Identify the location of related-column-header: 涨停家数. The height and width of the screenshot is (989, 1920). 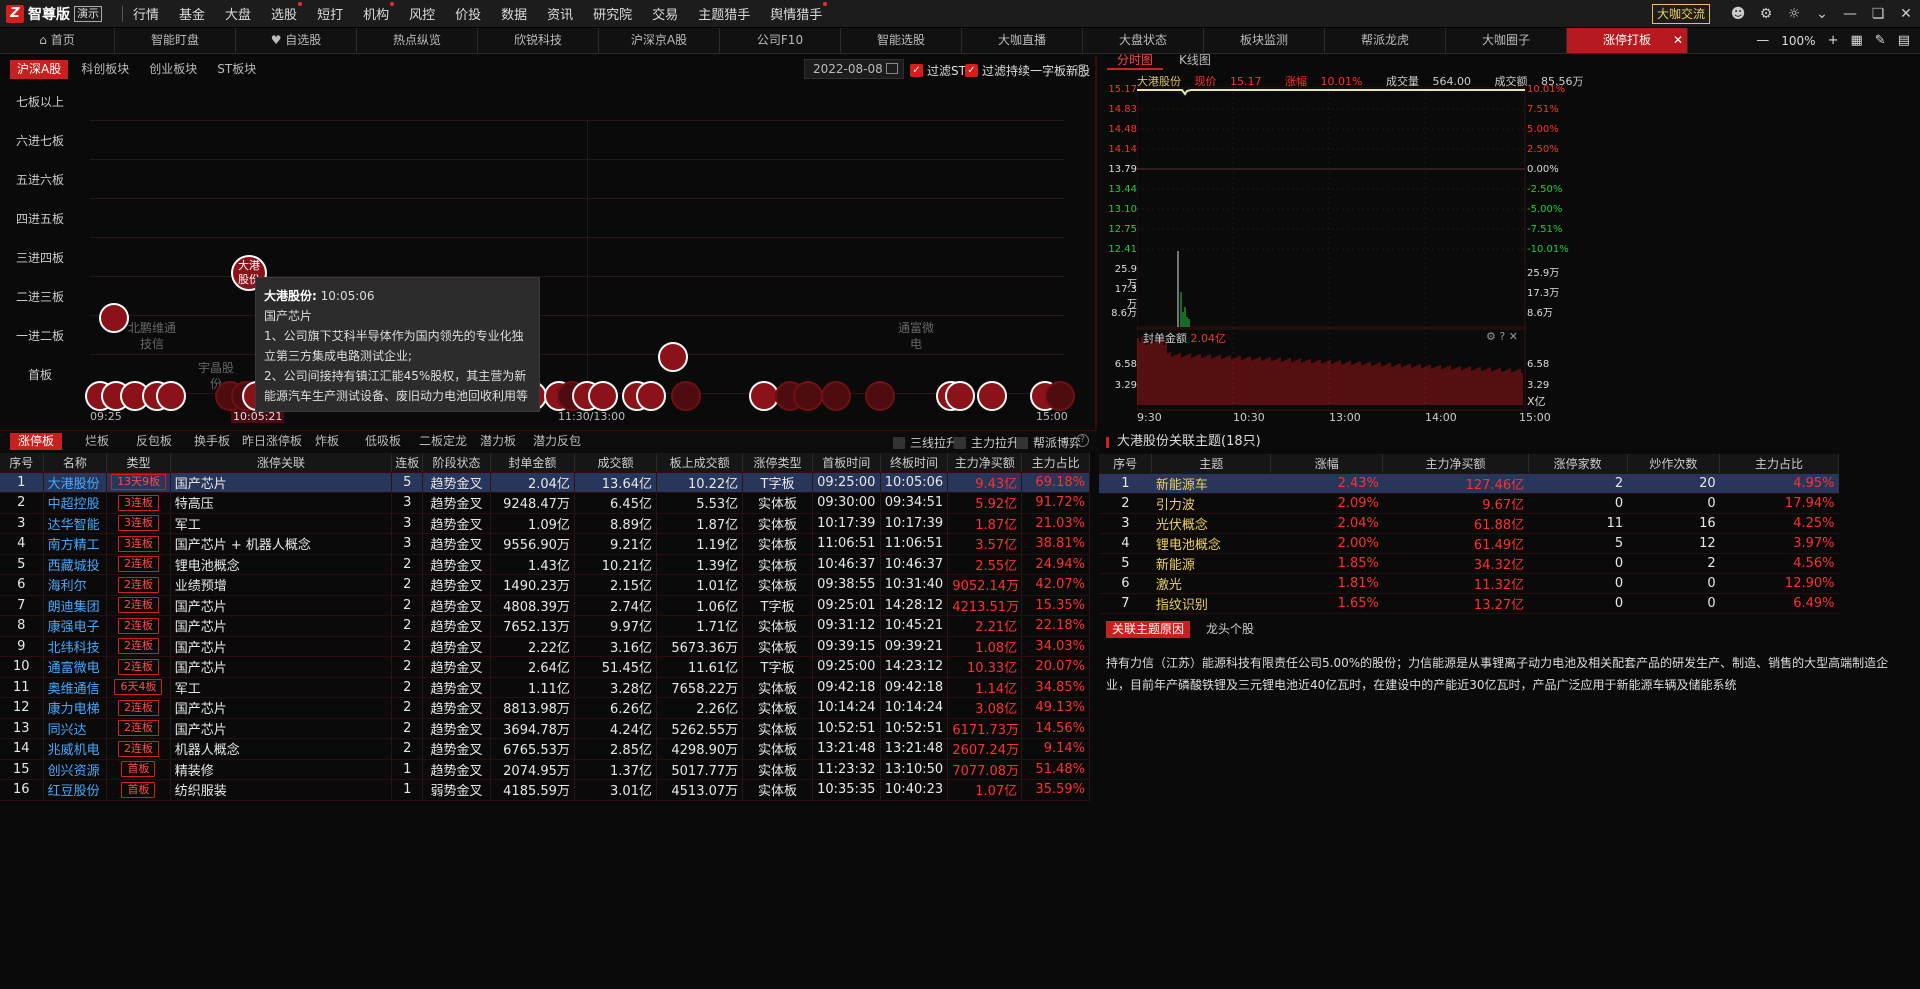
(1578, 464).